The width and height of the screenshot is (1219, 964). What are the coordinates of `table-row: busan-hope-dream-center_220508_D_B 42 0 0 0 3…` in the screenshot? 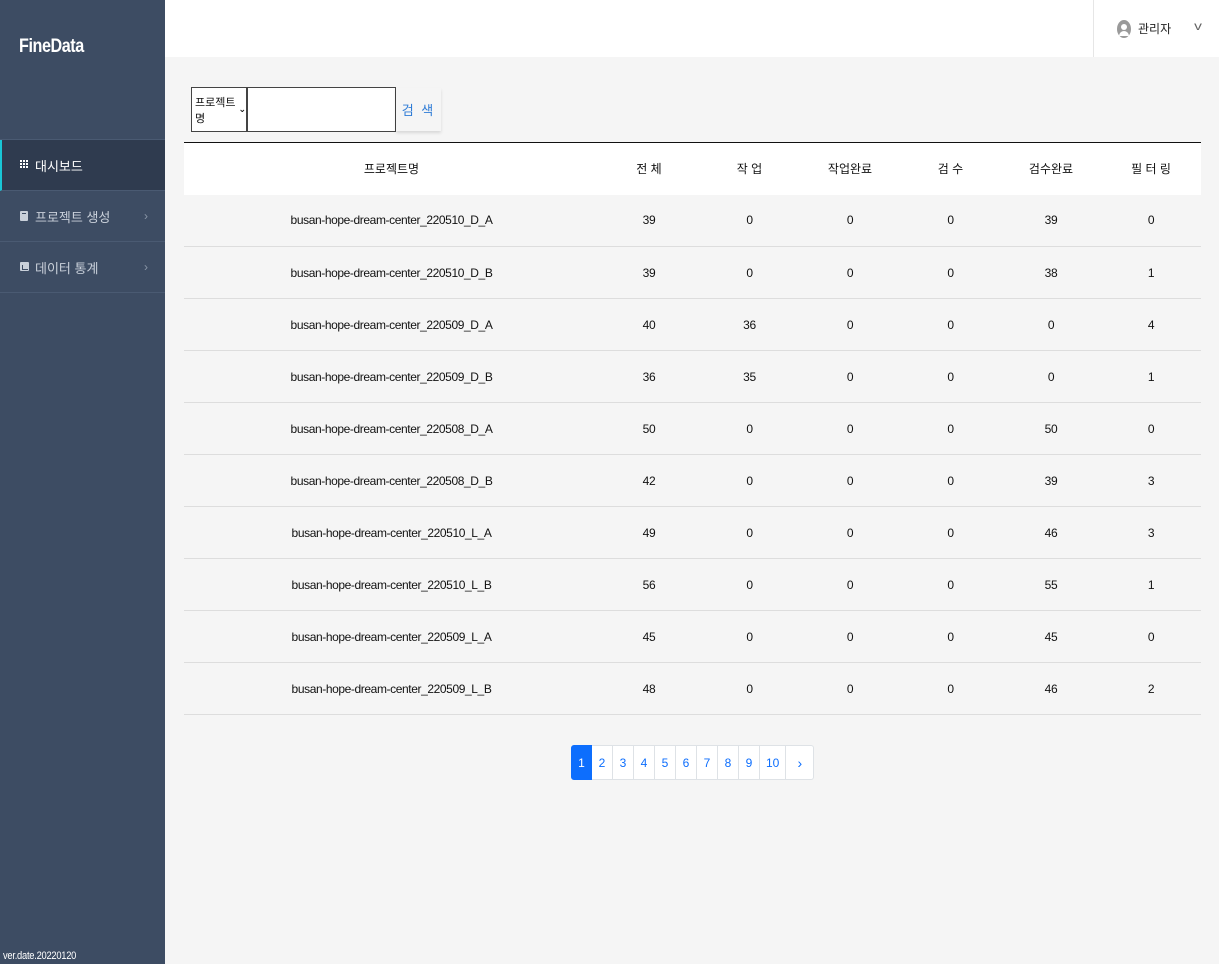 It's located at (692, 481).